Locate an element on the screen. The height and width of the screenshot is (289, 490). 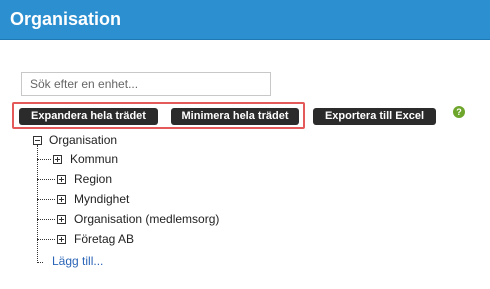
page-header: Organisation is located at coordinates (245, 20).